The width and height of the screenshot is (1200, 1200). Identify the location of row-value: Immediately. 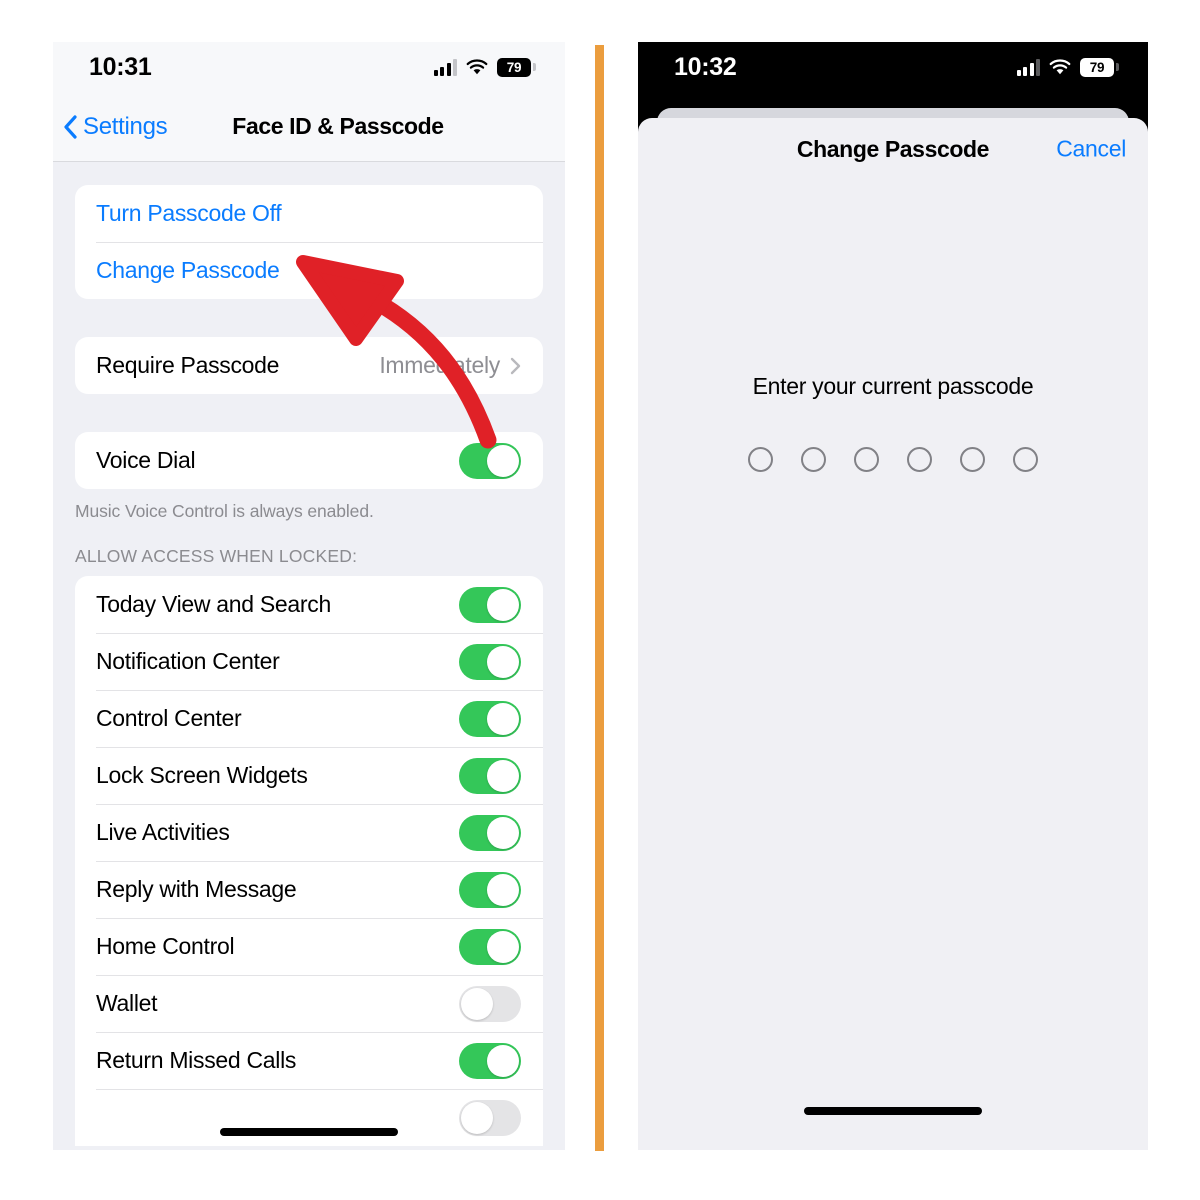
(439, 365).